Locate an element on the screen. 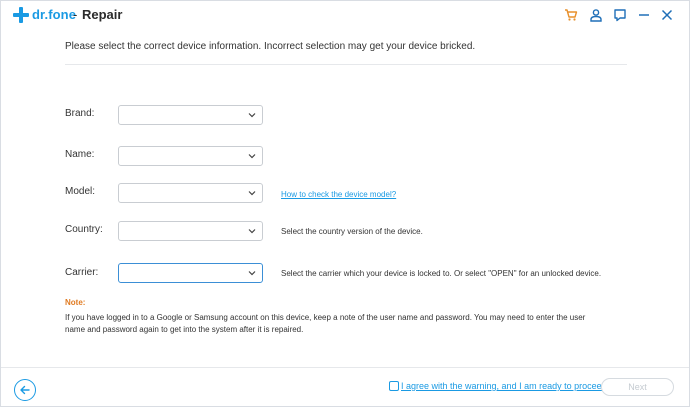 This screenshot has height=407, width=690. name-label: Name: is located at coordinates (80, 154).